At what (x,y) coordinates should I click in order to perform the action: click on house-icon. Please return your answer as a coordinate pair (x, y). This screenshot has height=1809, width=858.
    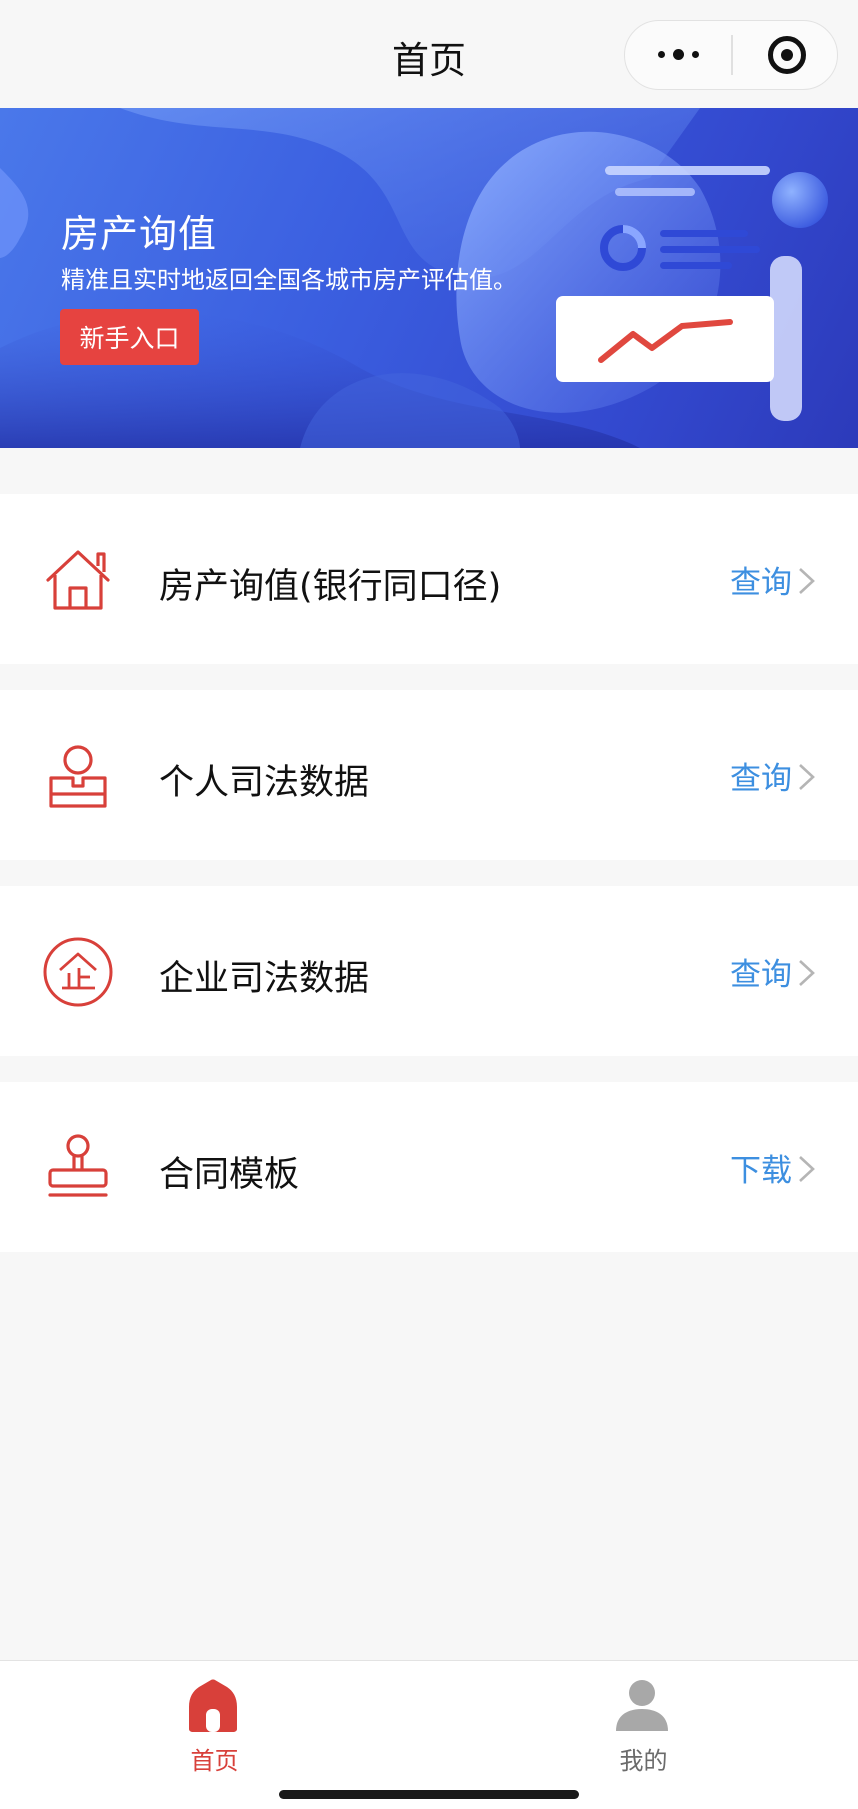
    Looking at the image, I should click on (78, 580).